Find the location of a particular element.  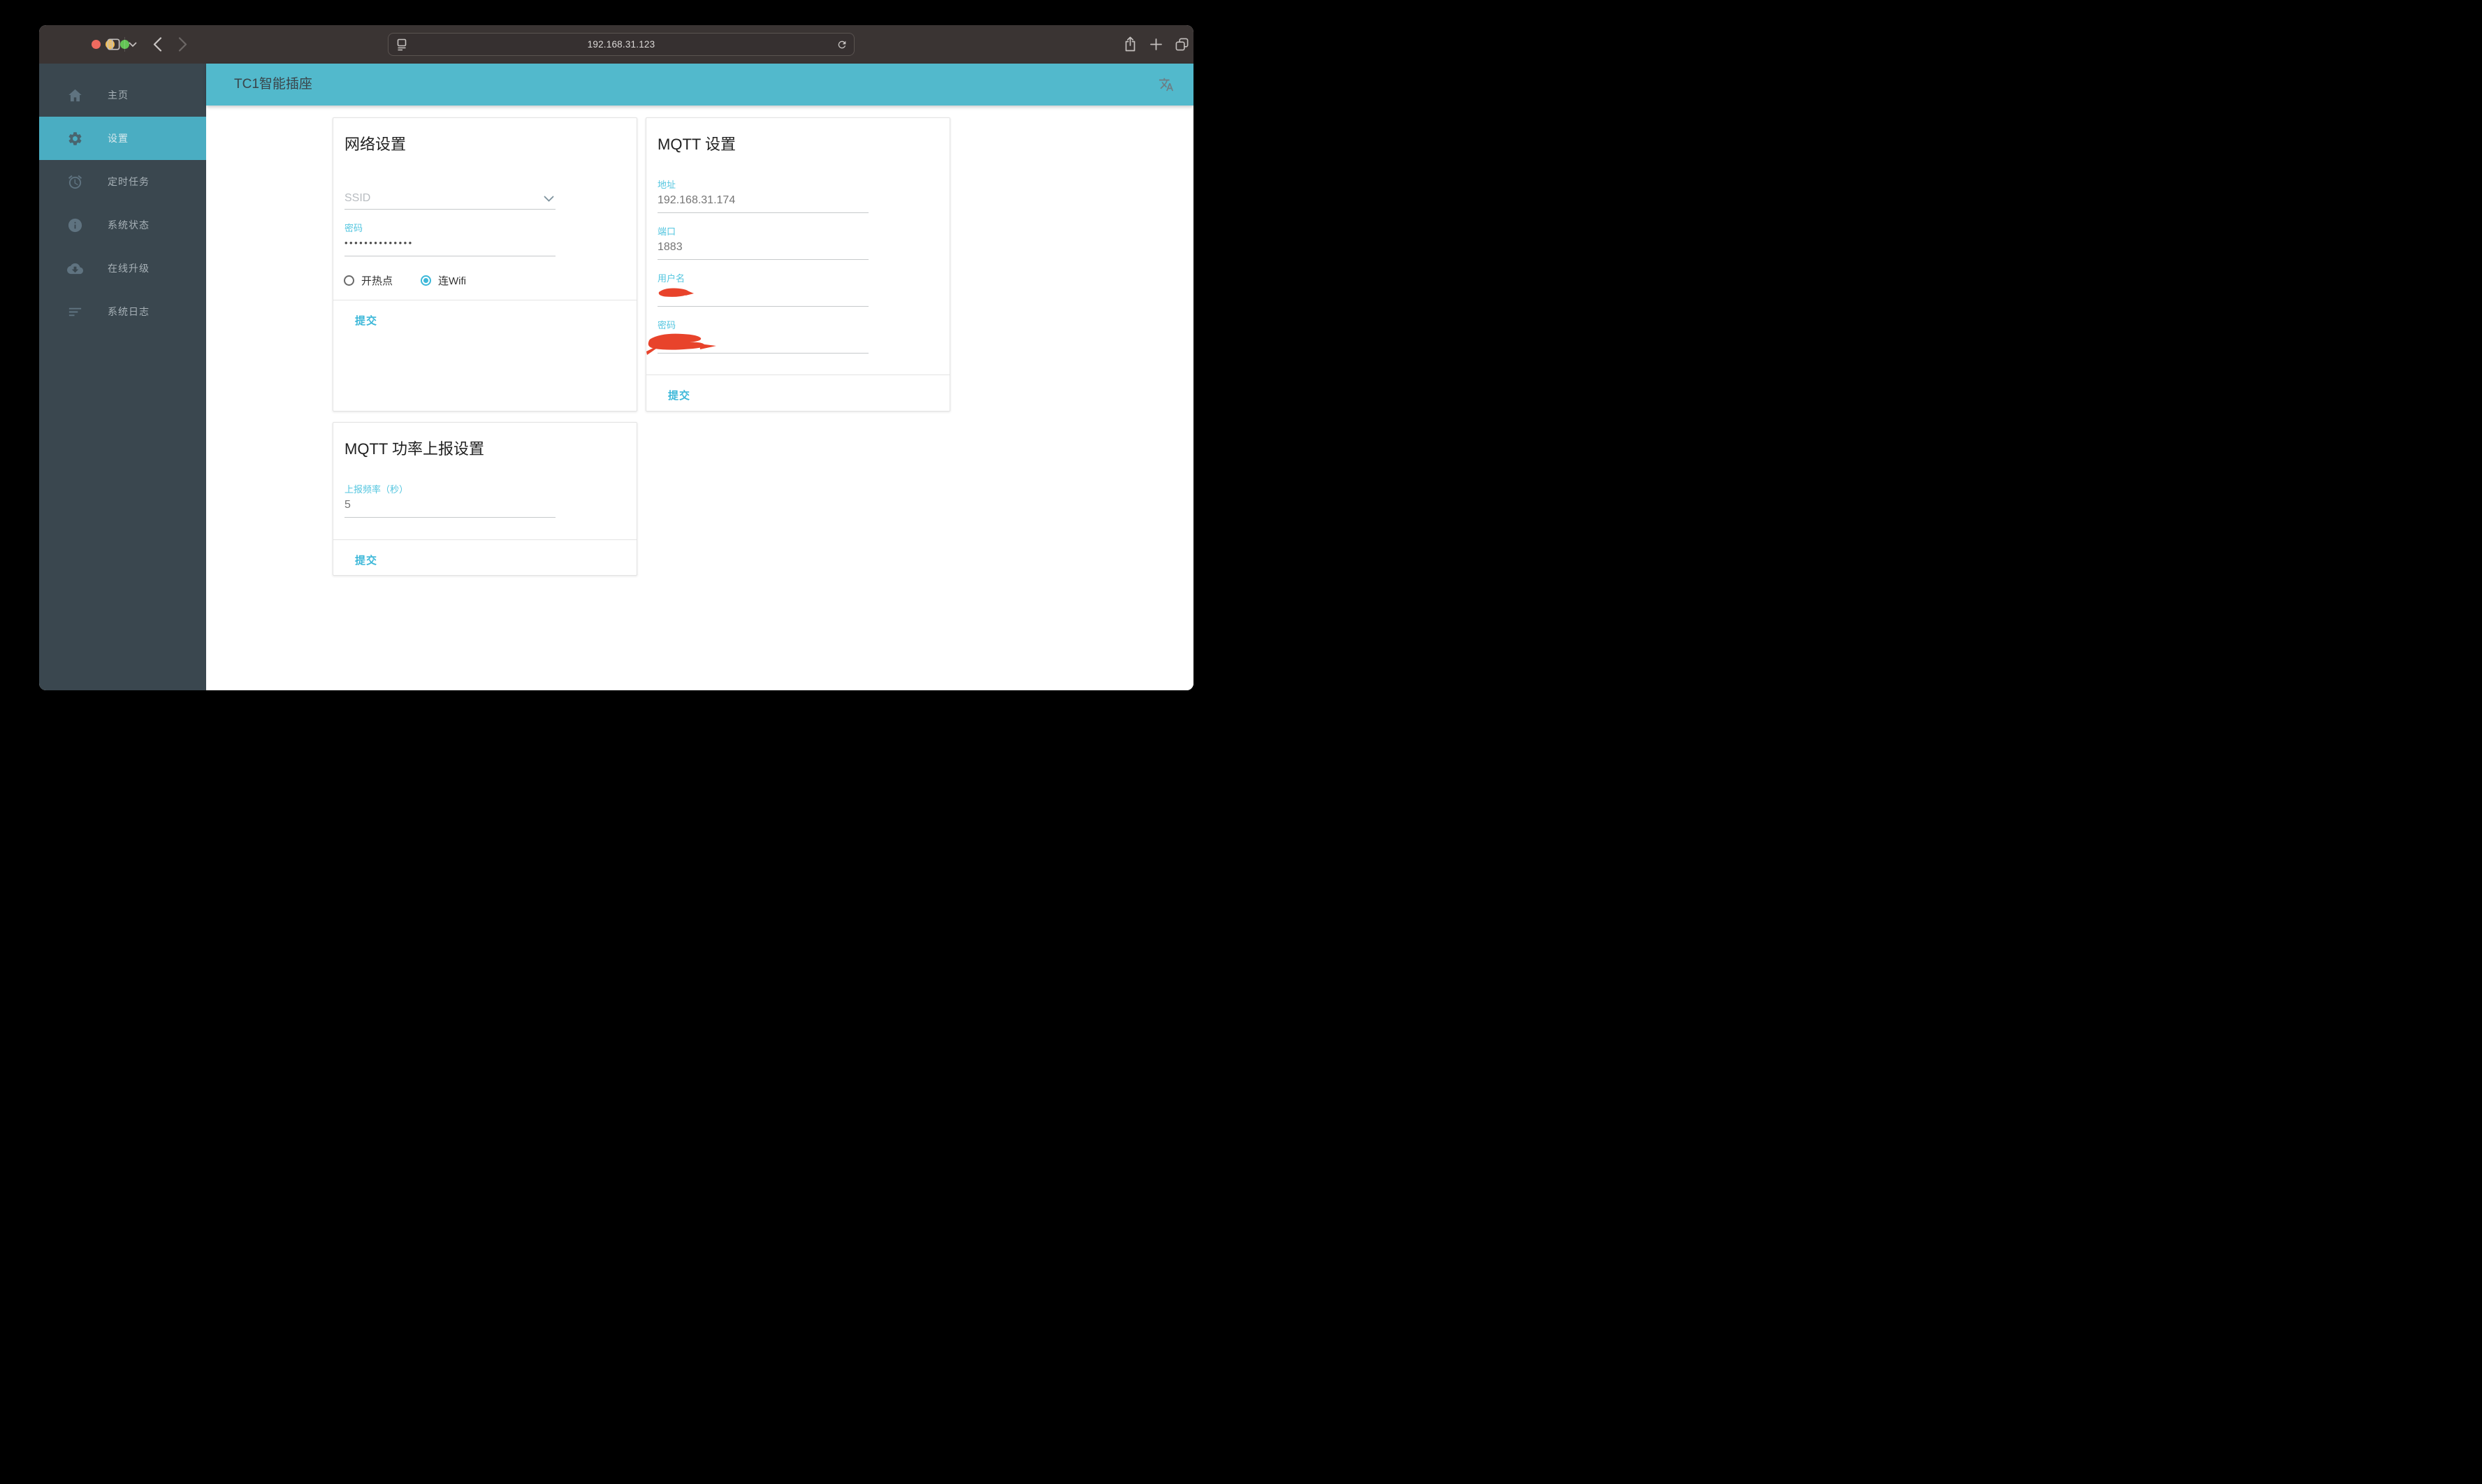

new-tab-button is located at coordinates (1155, 44).